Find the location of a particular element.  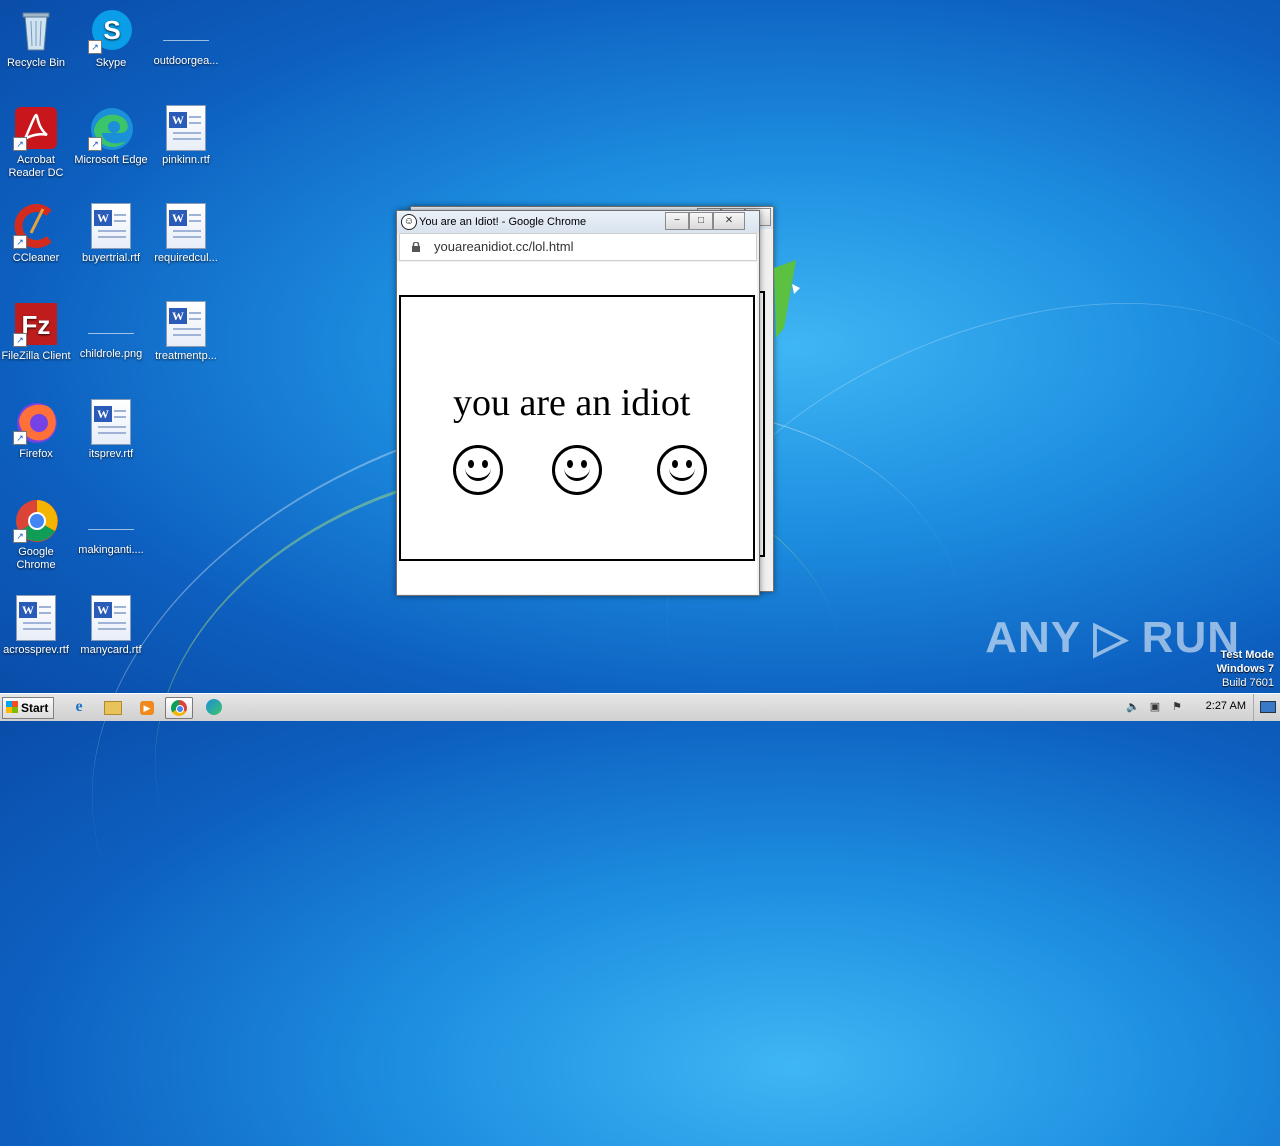

icon-label: manycard.rtf is located at coordinates (111, 650).